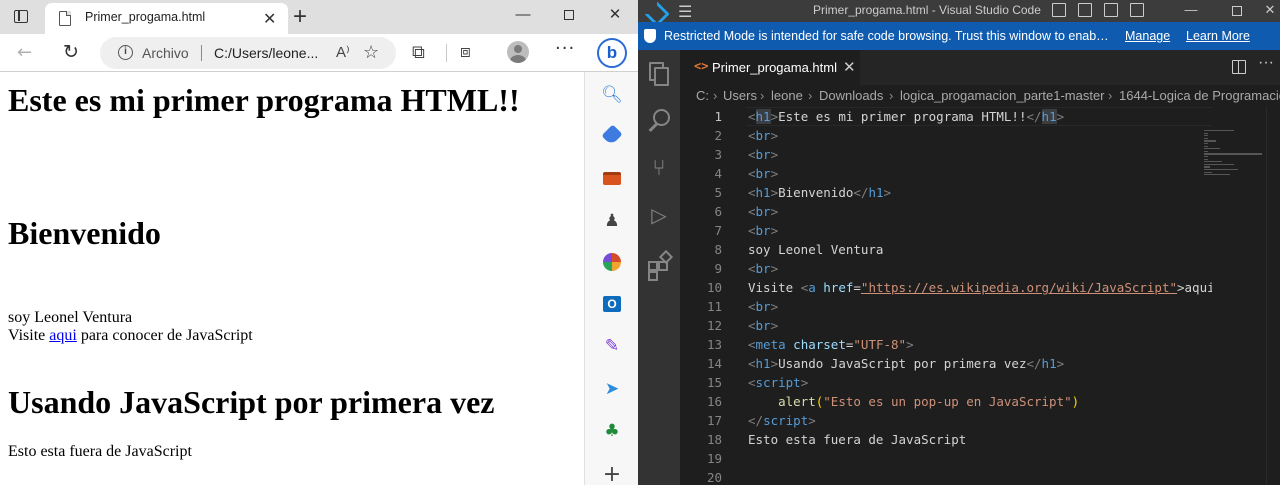  Describe the element at coordinates (740, 95) in the screenshot. I see `breadcrumb-item: Users` at that location.